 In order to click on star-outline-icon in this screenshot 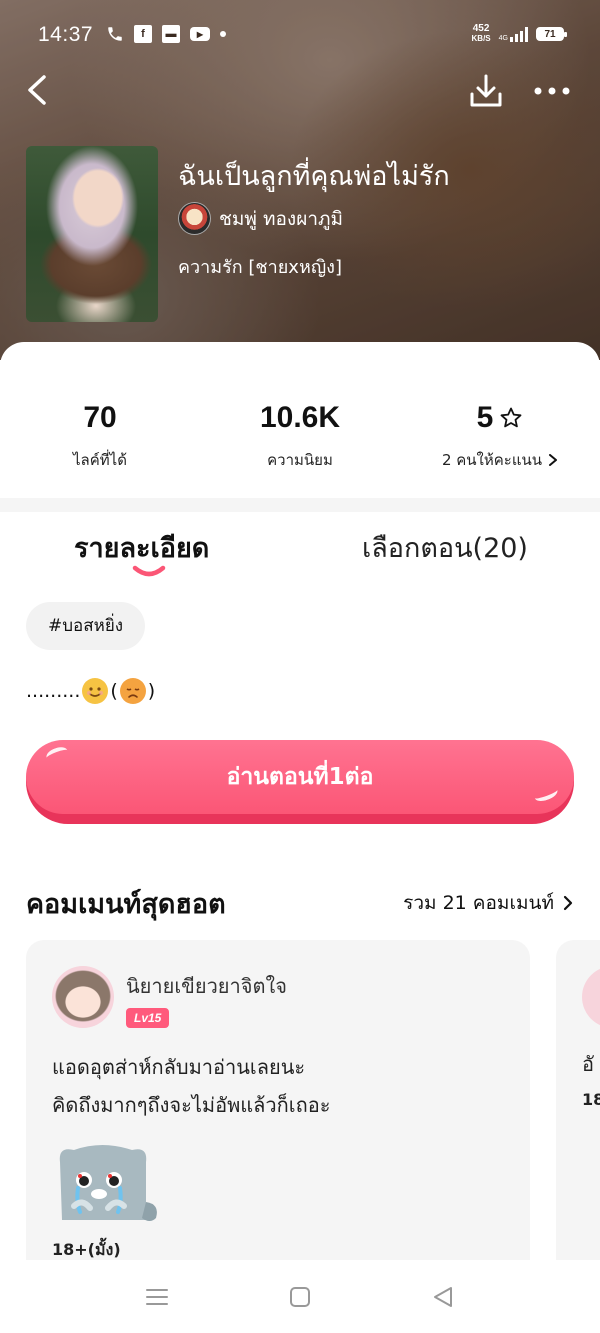, I will do `click(511, 417)`.